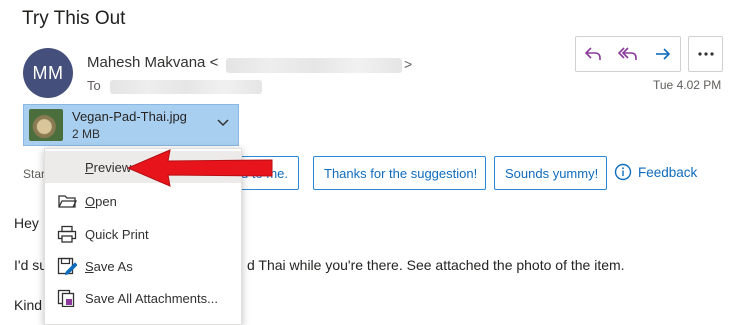  I want to click on message-actions, so click(628, 54).